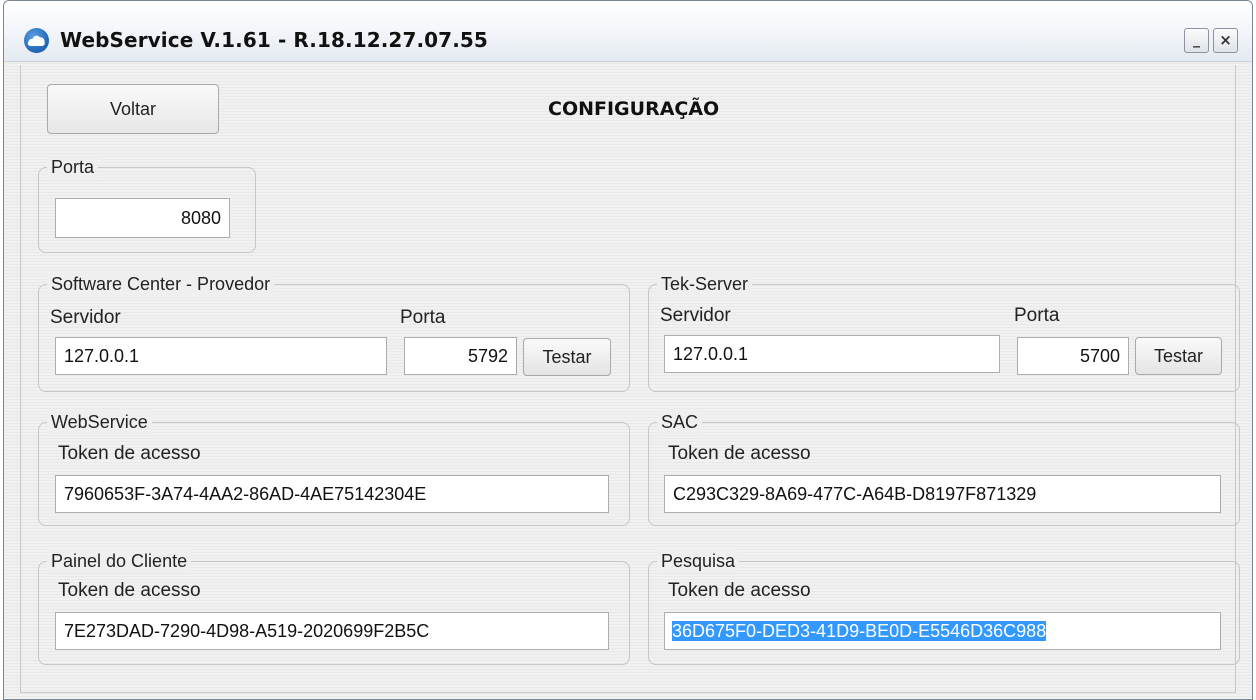 Image resolution: width=1256 pixels, height=700 pixels. I want to click on software-center-legend: Software Center - Provedor, so click(161, 284).